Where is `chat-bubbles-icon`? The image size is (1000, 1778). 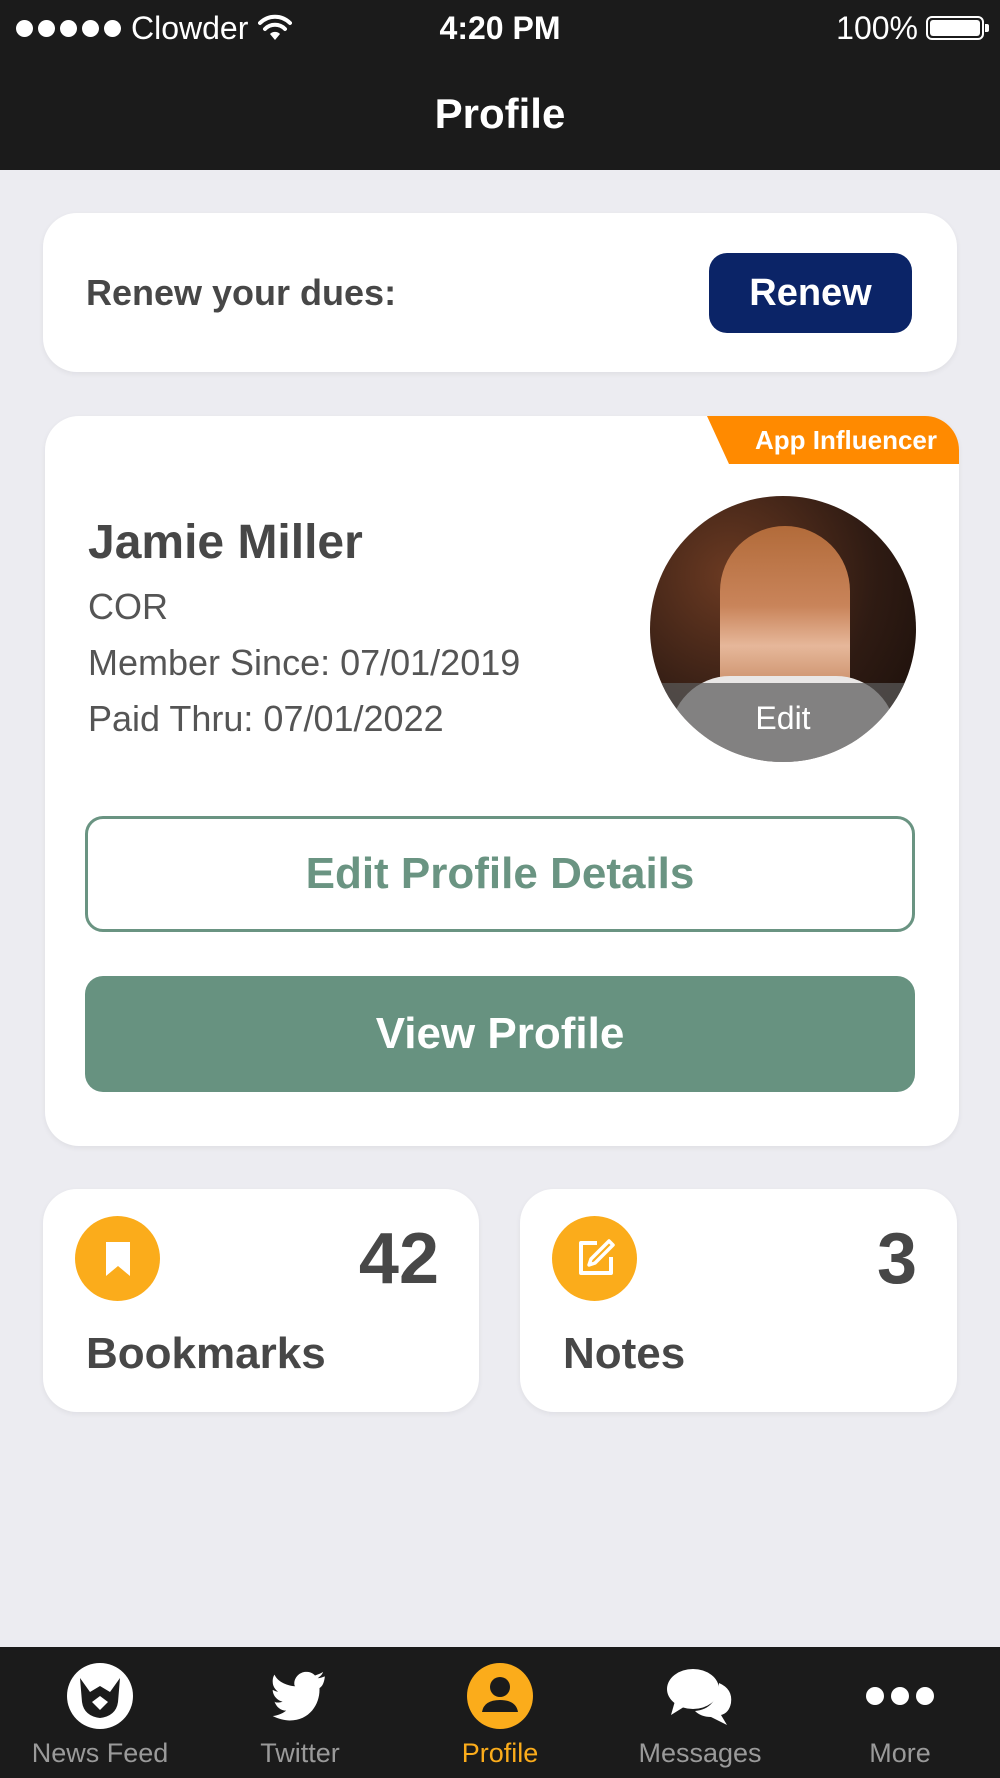
chat-bubbles-icon is located at coordinates (700, 1696).